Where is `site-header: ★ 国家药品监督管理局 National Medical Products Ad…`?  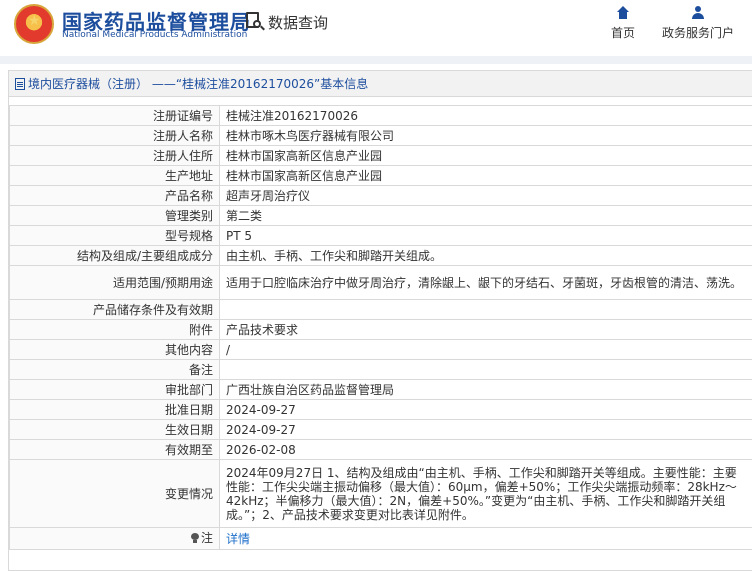
site-header: ★ 国家药品监督管理局 National Medical Products Ad… is located at coordinates (376, 28).